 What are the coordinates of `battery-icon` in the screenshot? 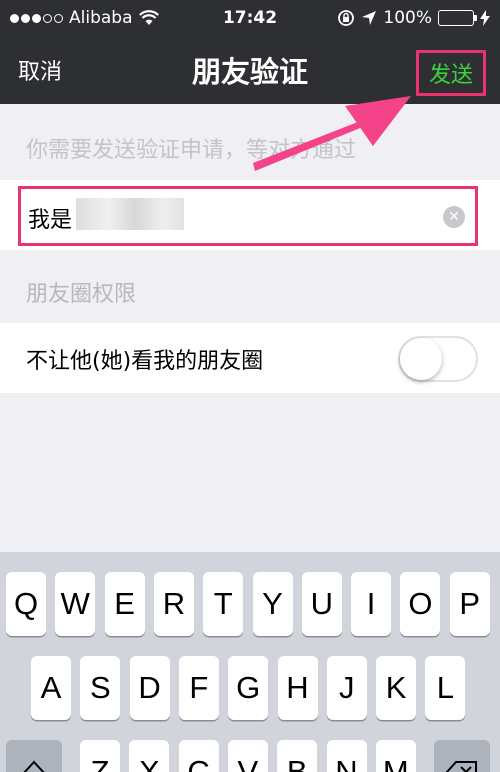 It's located at (457, 18).